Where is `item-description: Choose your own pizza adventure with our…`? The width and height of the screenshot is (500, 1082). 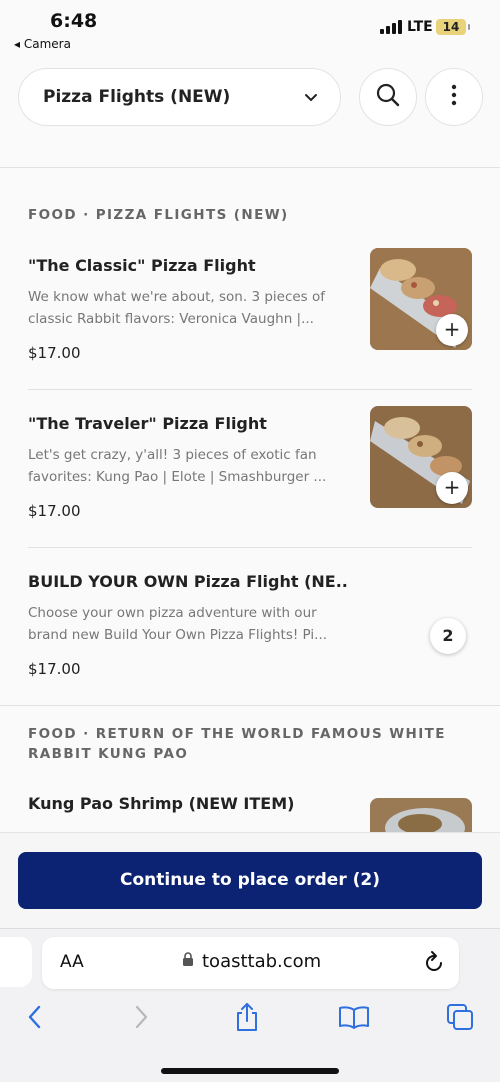 item-description: Choose your own pizza adventure with our… is located at coordinates (178, 624).